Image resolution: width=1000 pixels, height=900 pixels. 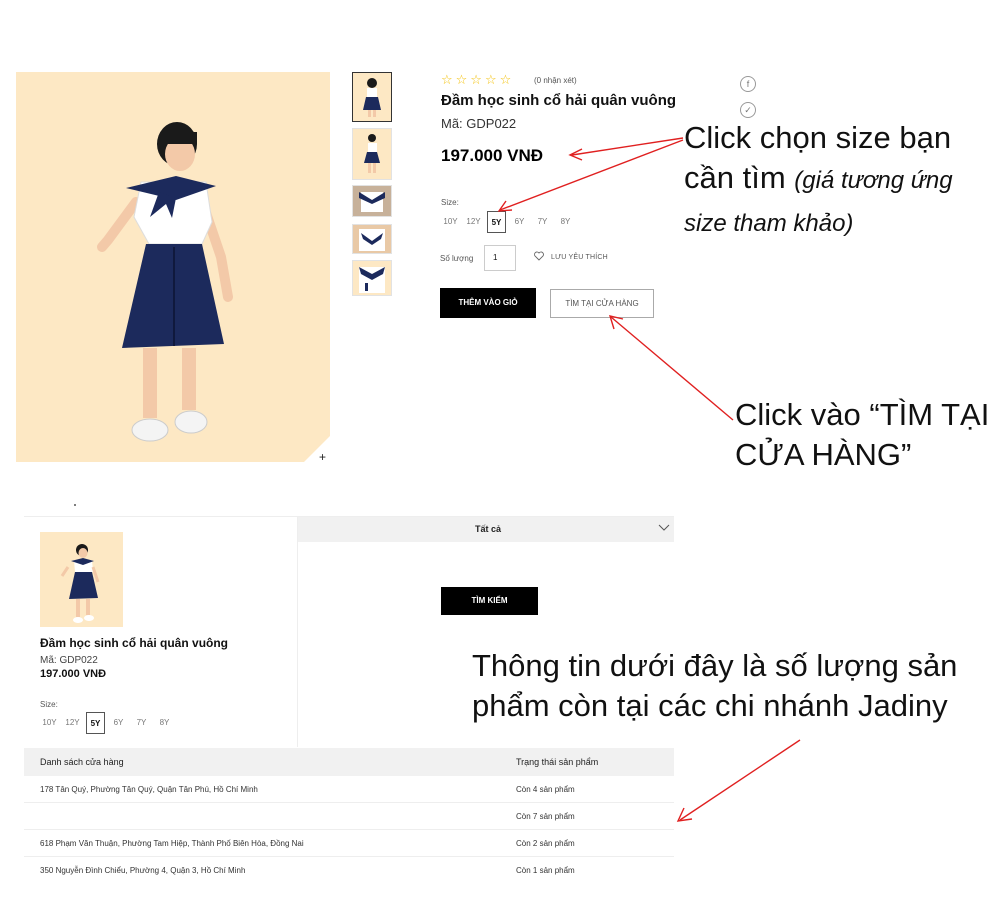 I want to click on annotation-size-italic2: size tham khảo), so click(x=769, y=223).